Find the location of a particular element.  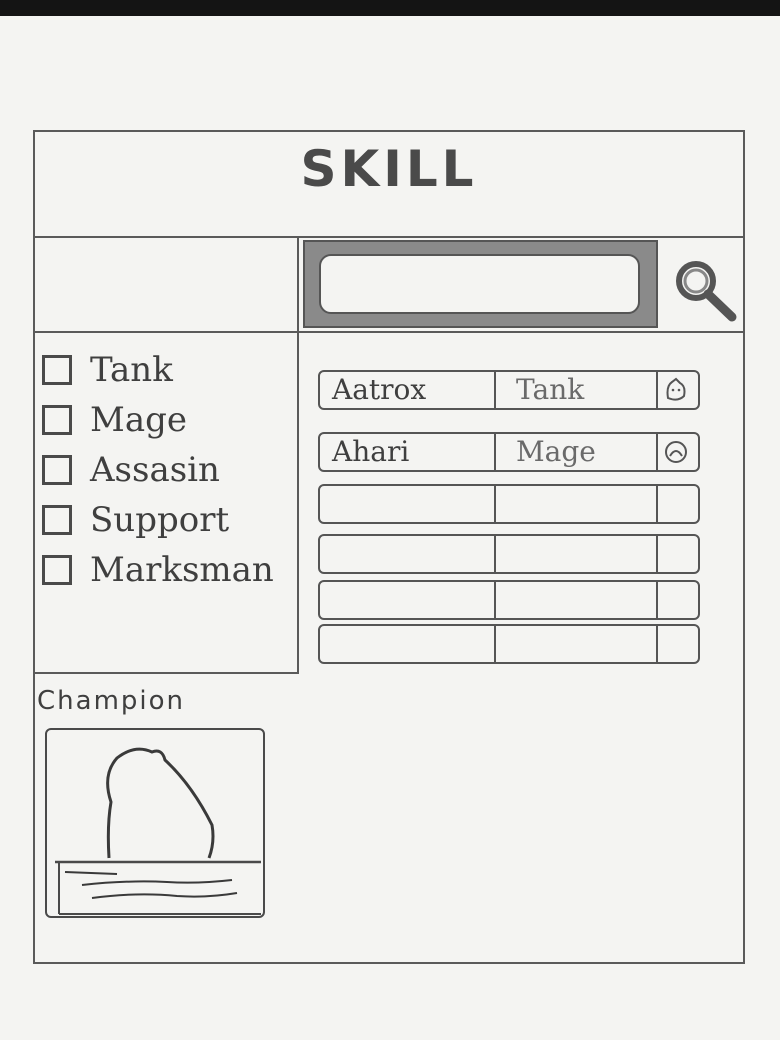

filter-support: Support is located at coordinates (158, 520).